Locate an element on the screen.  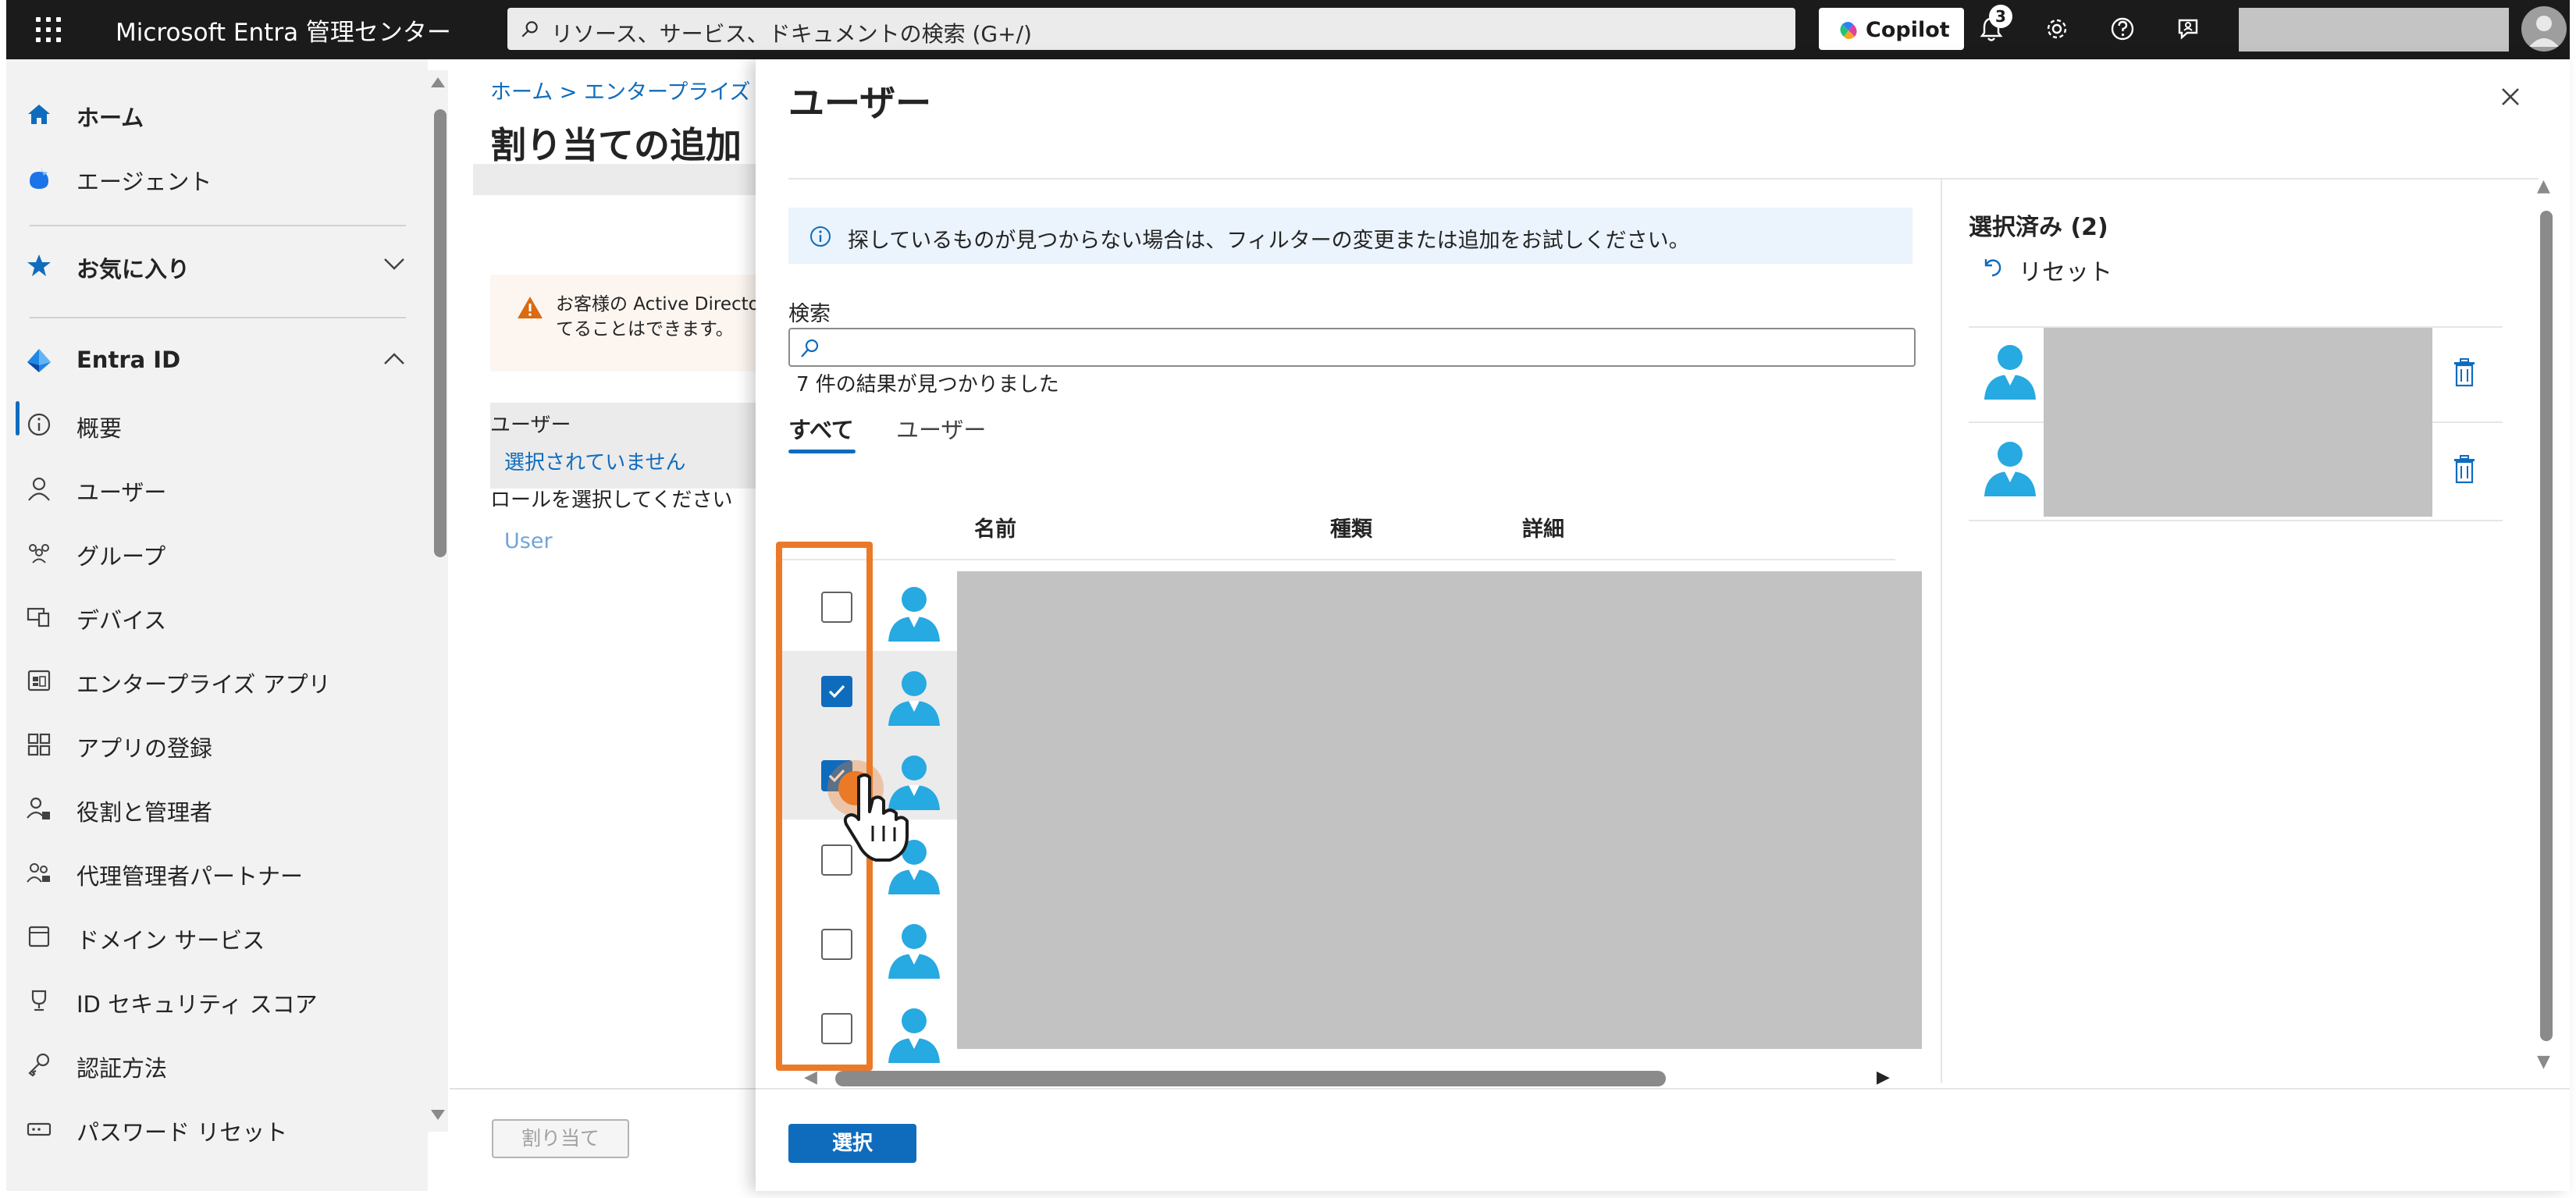
trophy-icon is located at coordinates (39, 1000).